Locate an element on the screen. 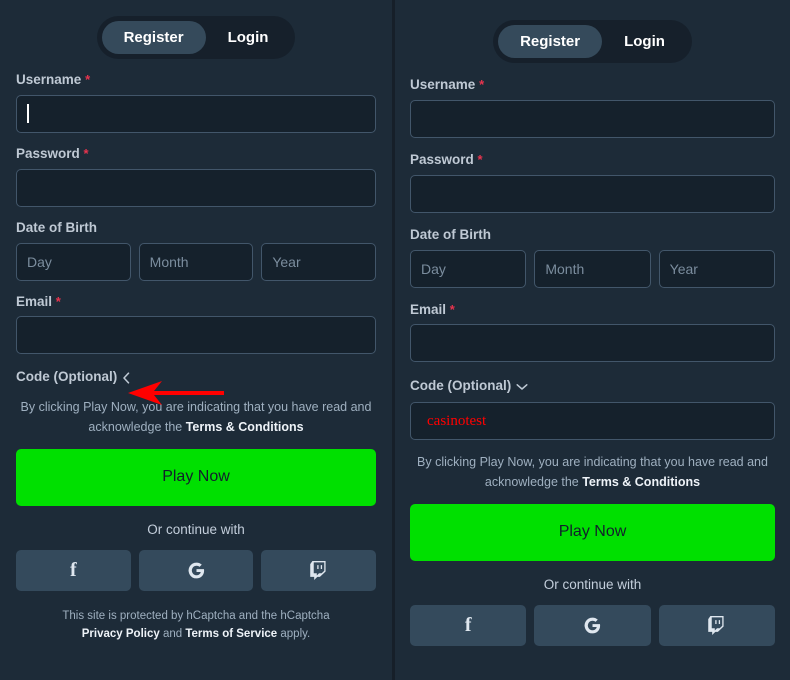  terms-of-service-link: Terms of Service is located at coordinates (231, 634).